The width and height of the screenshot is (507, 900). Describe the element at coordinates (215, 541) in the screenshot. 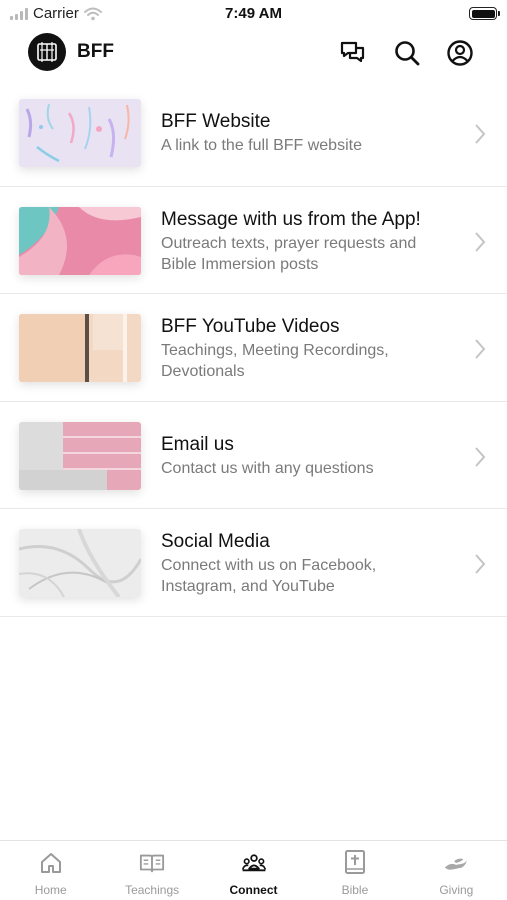

I see `list-item-title: Social Media` at that location.